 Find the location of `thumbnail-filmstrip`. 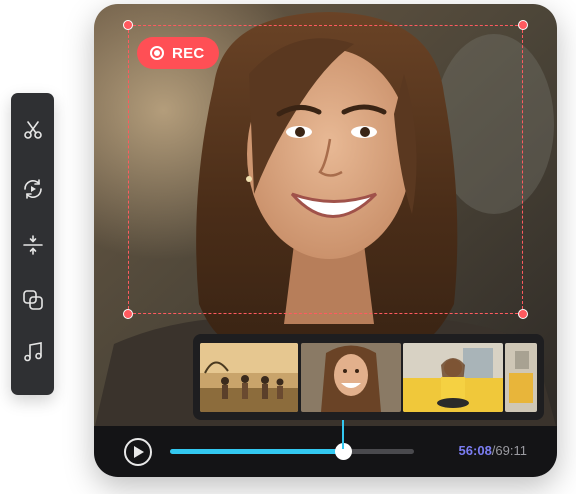

thumbnail-filmstrip is located at coordinates (368, 377).